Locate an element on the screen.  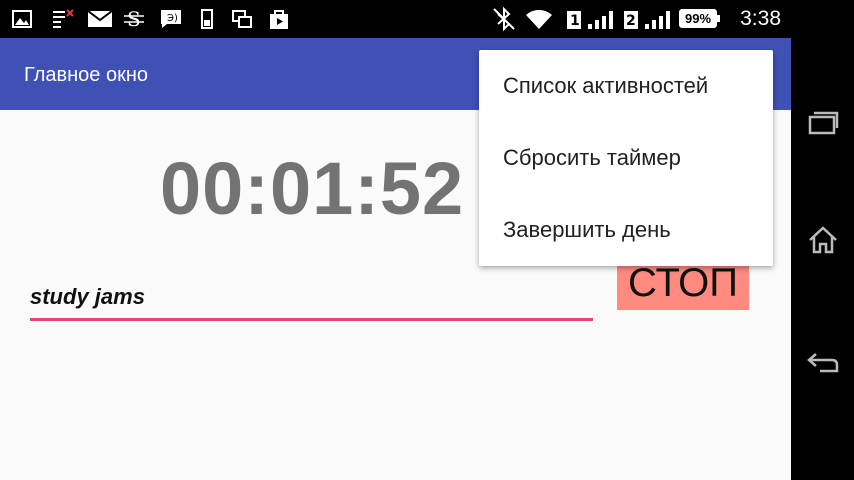
status-clock: 3:38 is located at coordinates (760, 18).